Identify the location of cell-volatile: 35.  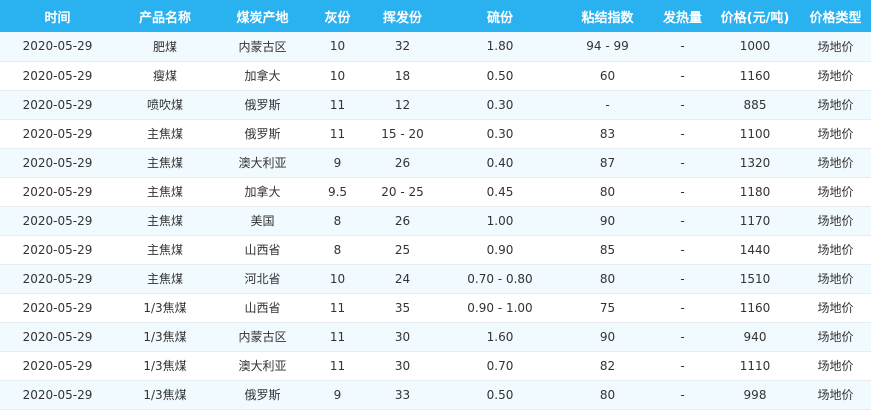
(402, 308).